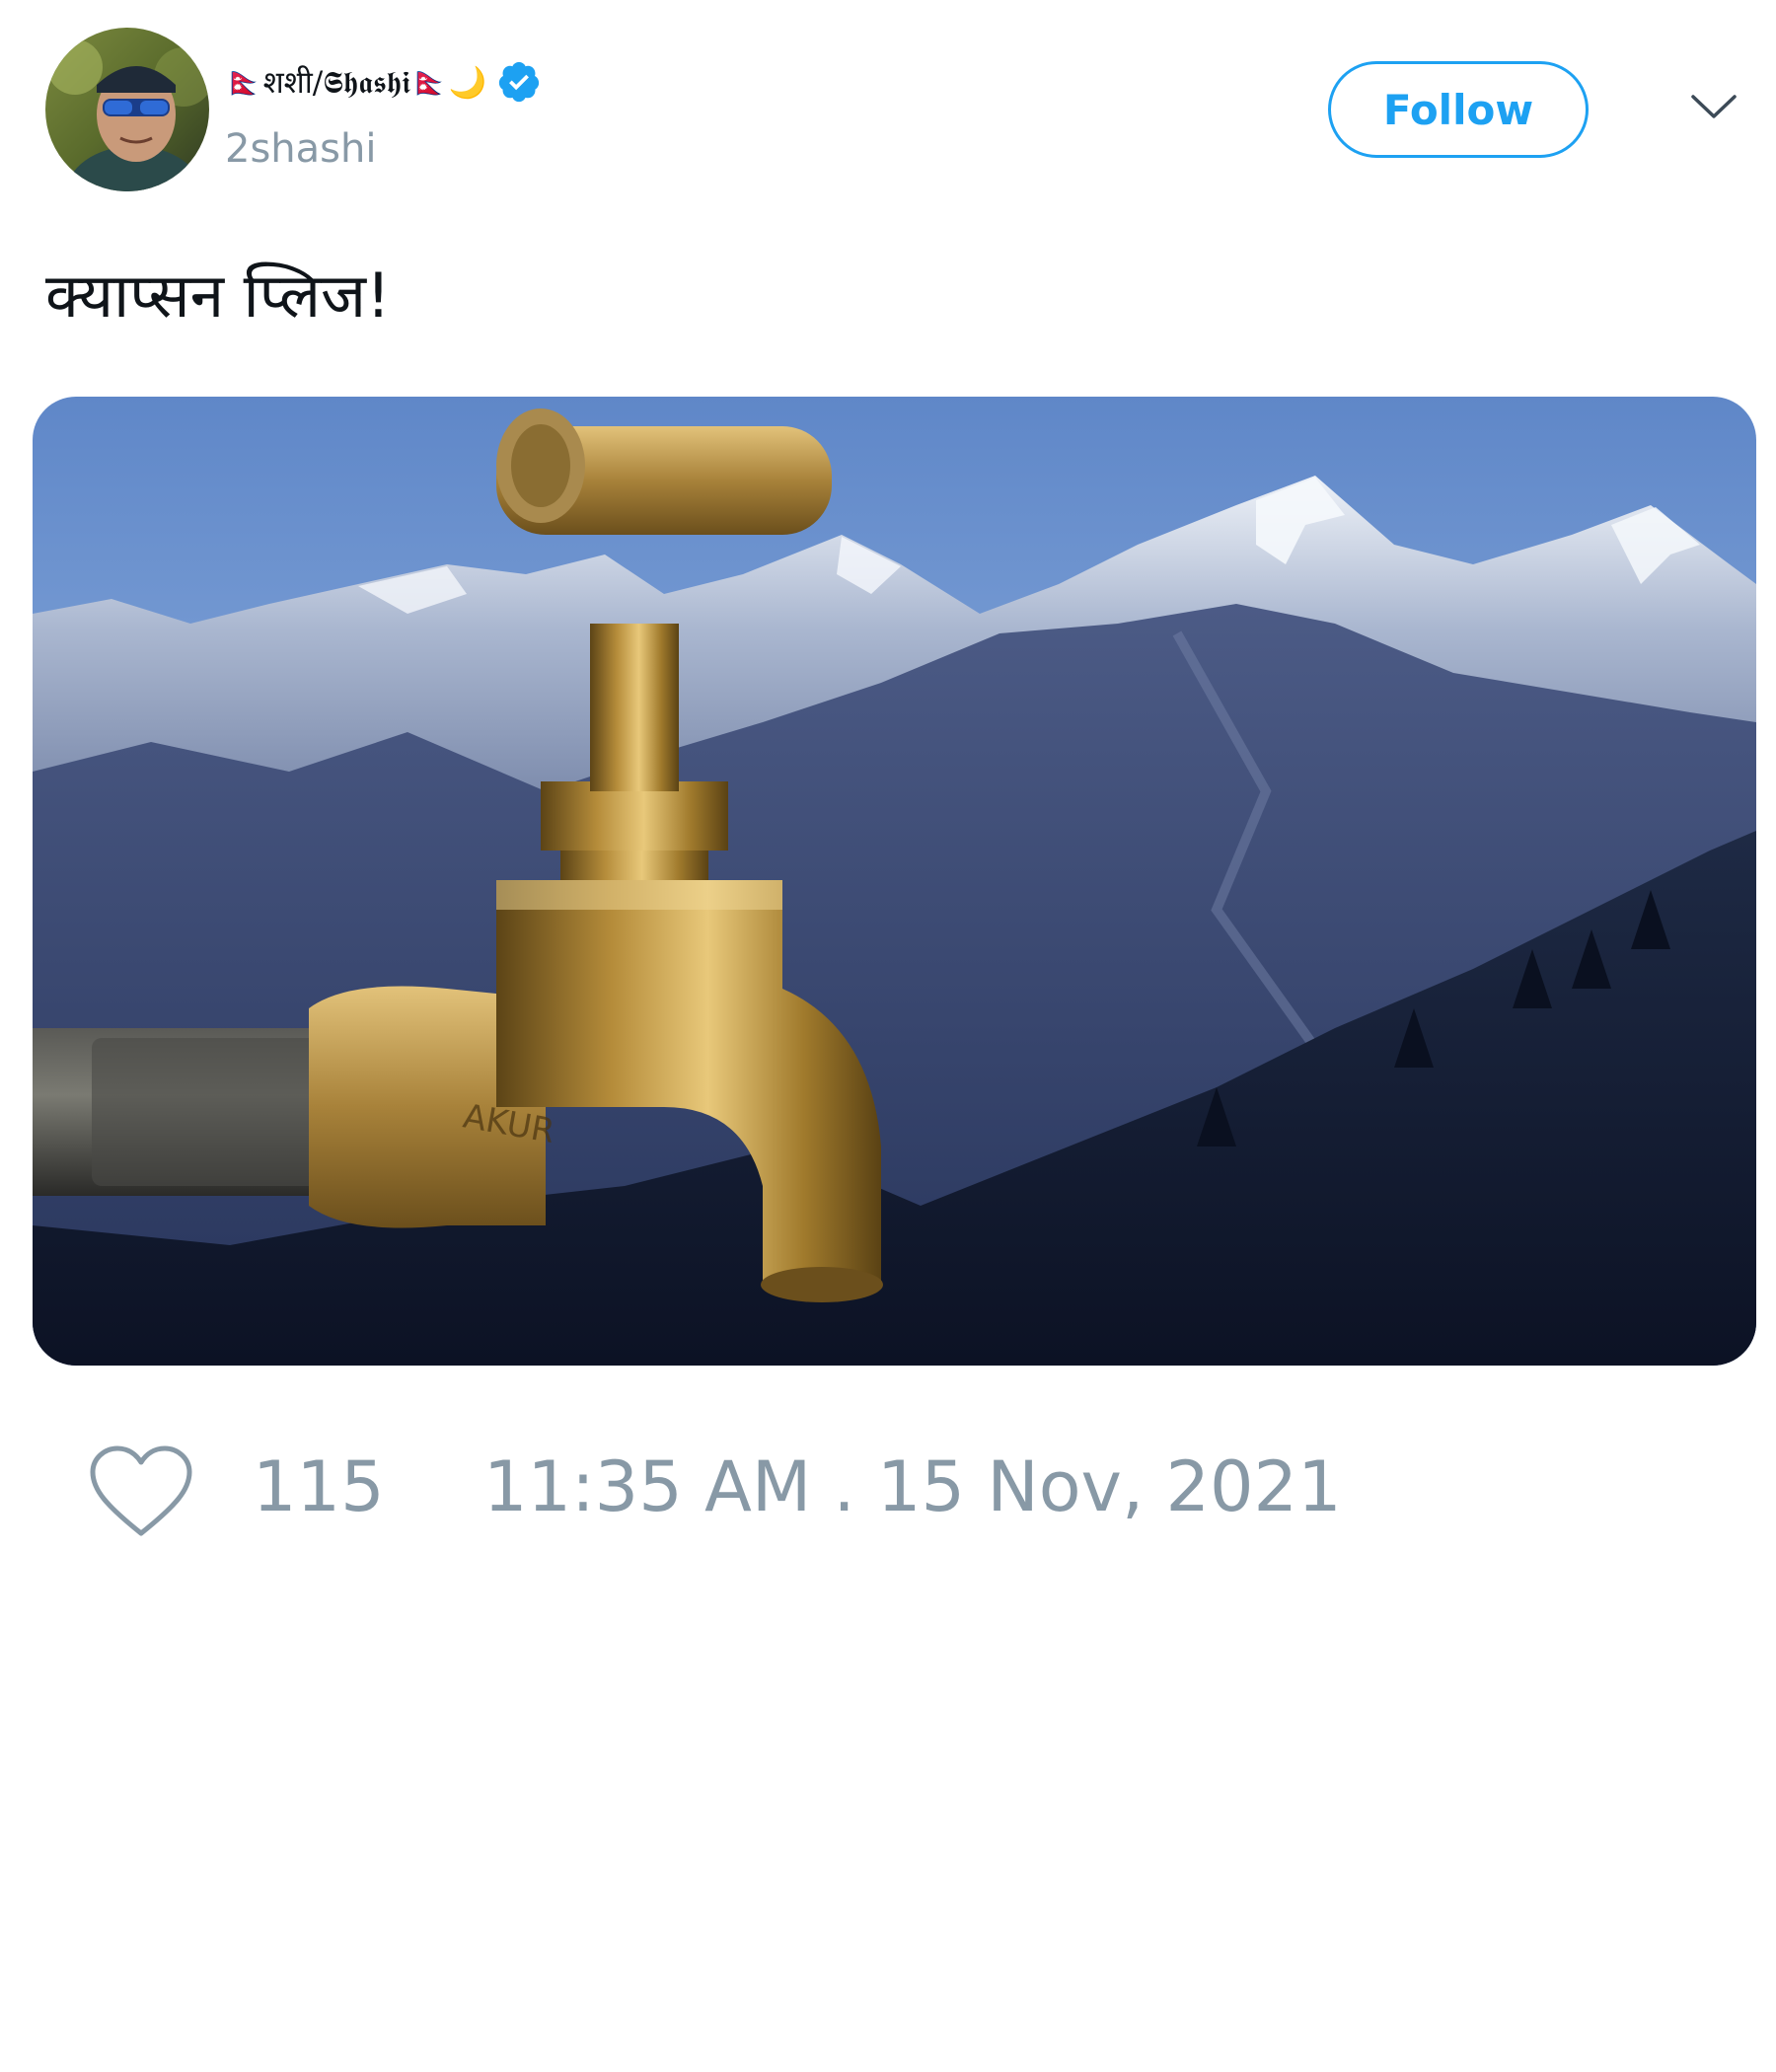  I want to click on verified-badge-icon, so click(519, 82).